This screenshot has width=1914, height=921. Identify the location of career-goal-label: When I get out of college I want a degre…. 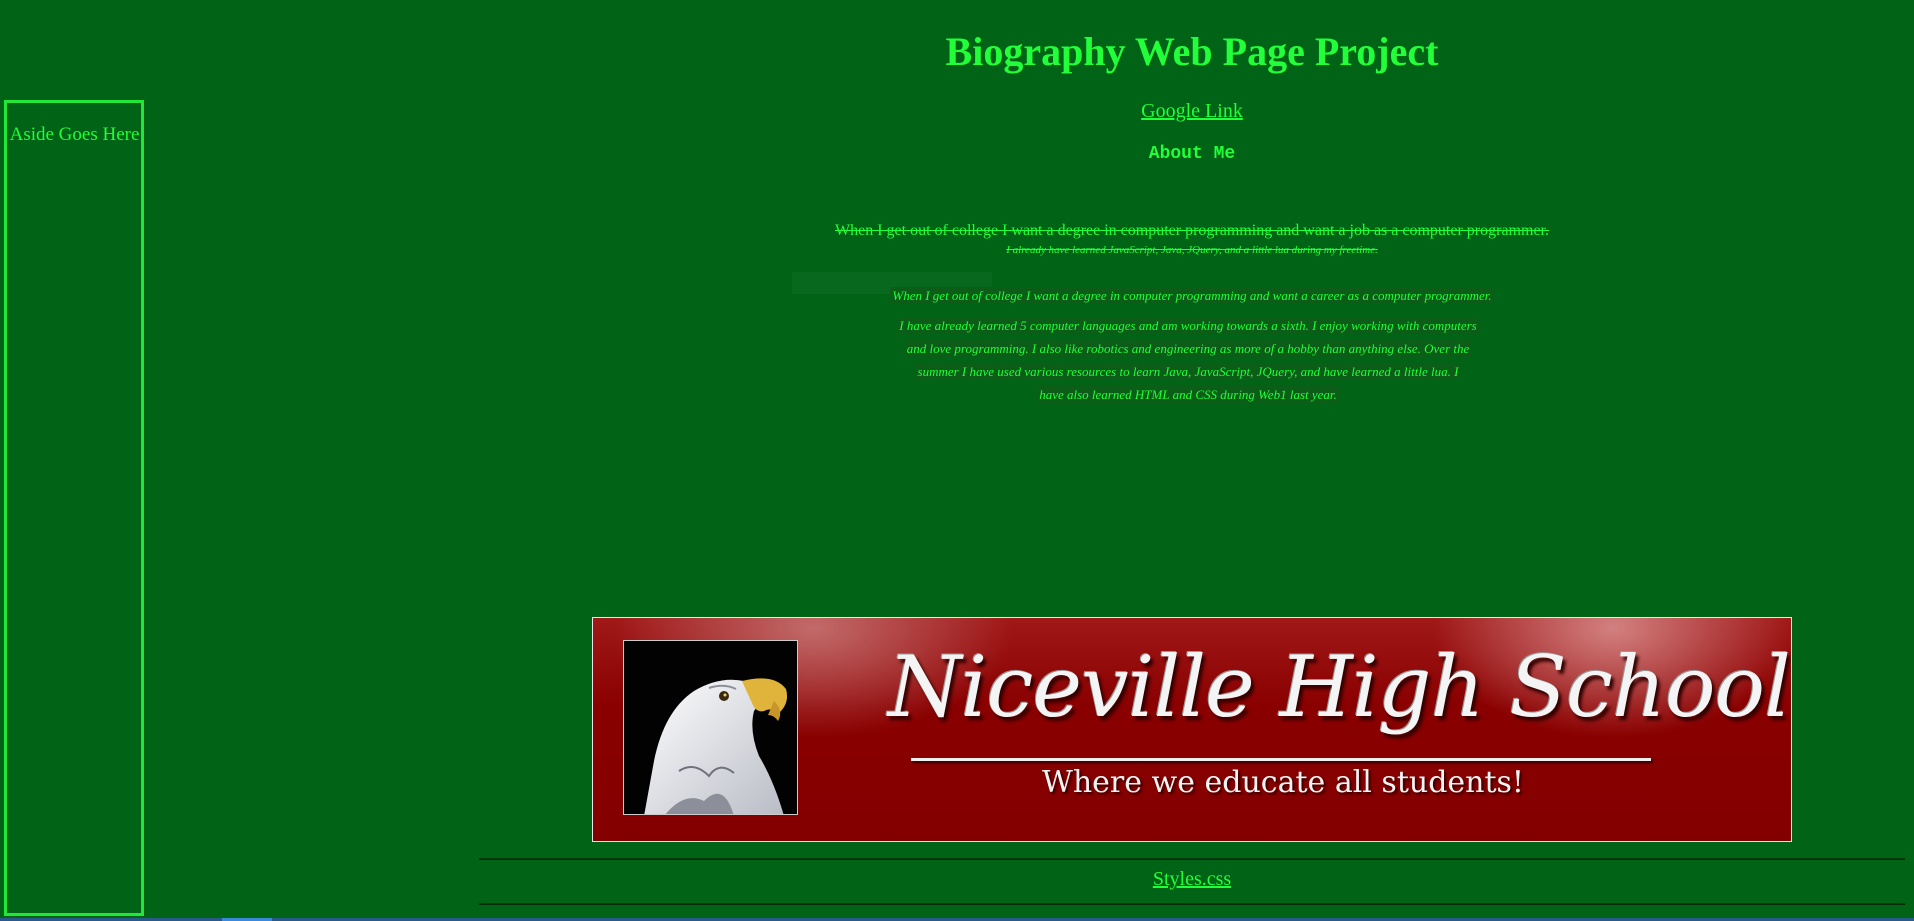
(1192, 295).